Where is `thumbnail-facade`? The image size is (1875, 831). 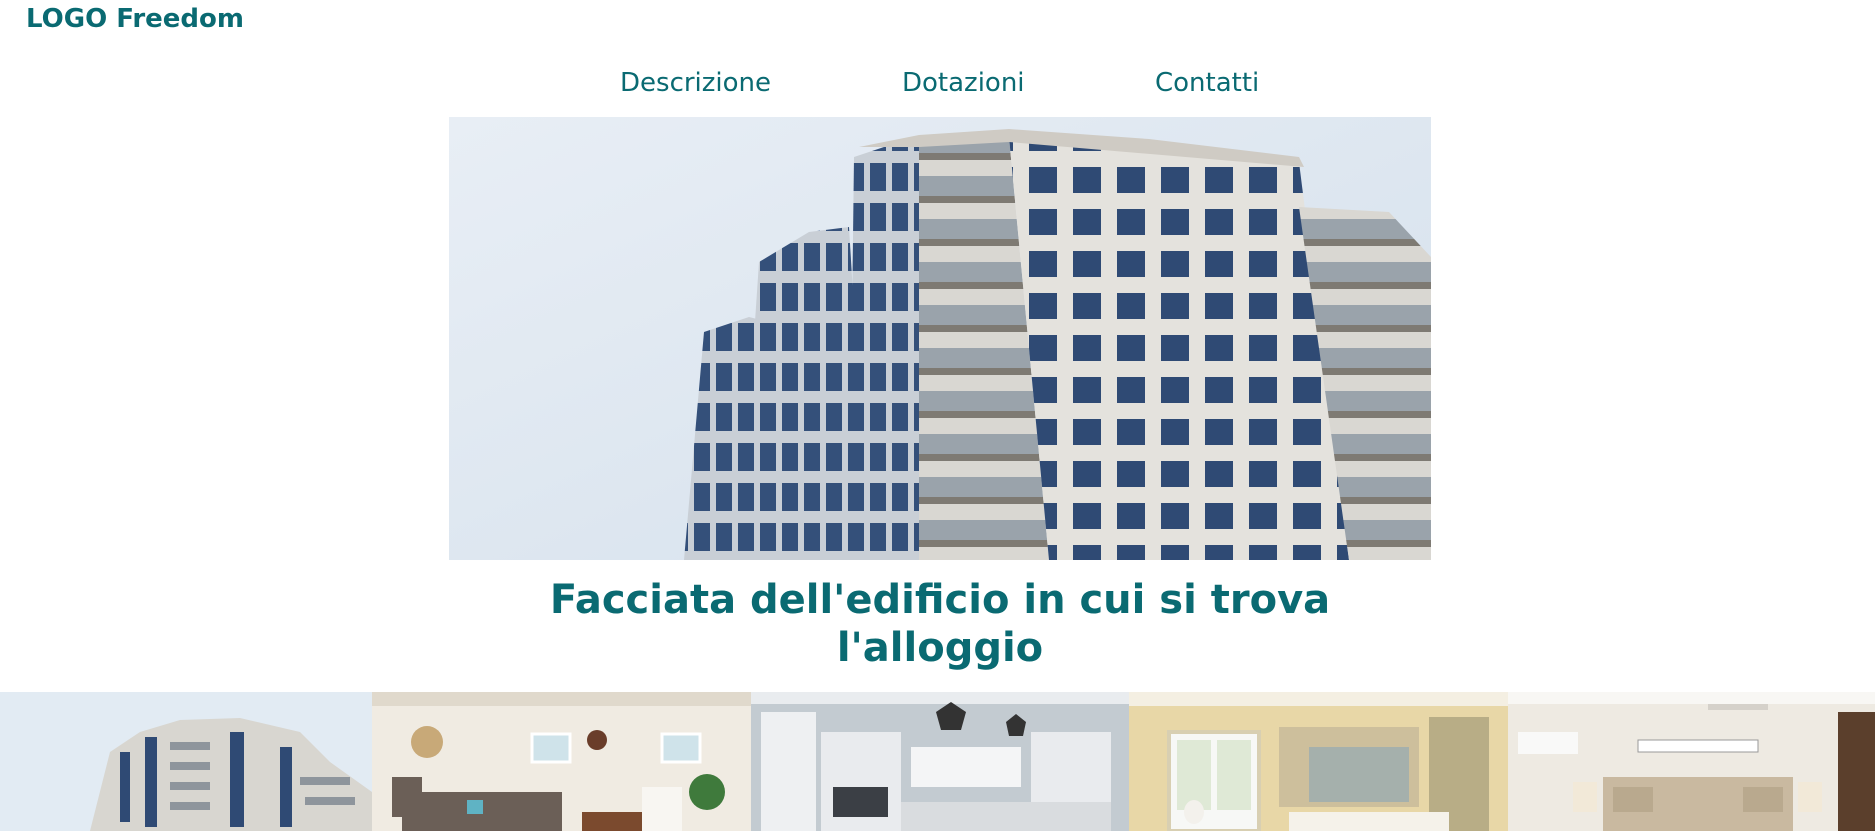 thumbnail-facade is located at coordinates (186, 761).